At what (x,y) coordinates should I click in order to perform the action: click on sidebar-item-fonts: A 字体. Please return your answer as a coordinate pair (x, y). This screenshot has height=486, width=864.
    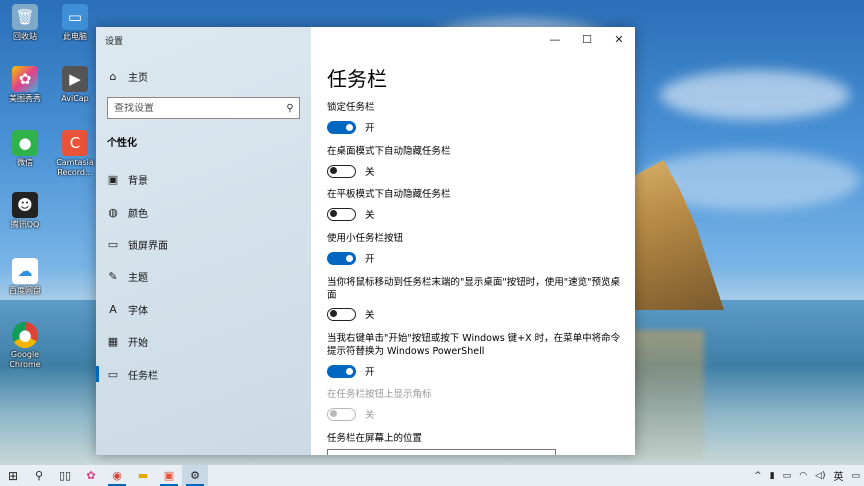
    Looking at the image, I should click on (203, 309).